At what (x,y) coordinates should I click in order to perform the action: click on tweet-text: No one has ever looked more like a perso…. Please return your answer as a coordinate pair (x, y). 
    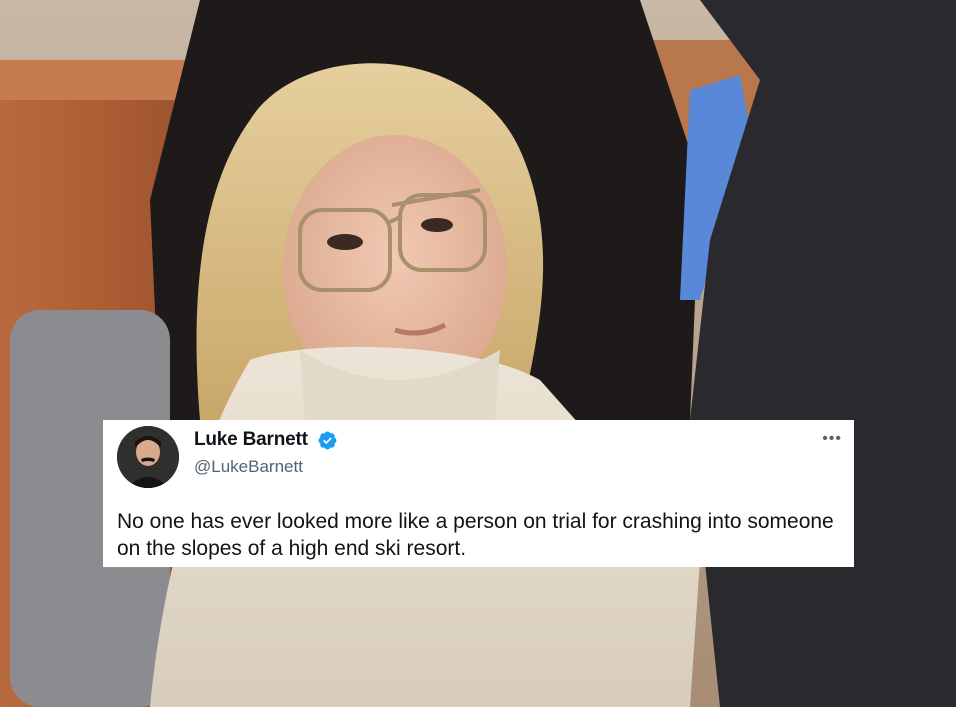
    Looking at the image, I should click on (475, 535).